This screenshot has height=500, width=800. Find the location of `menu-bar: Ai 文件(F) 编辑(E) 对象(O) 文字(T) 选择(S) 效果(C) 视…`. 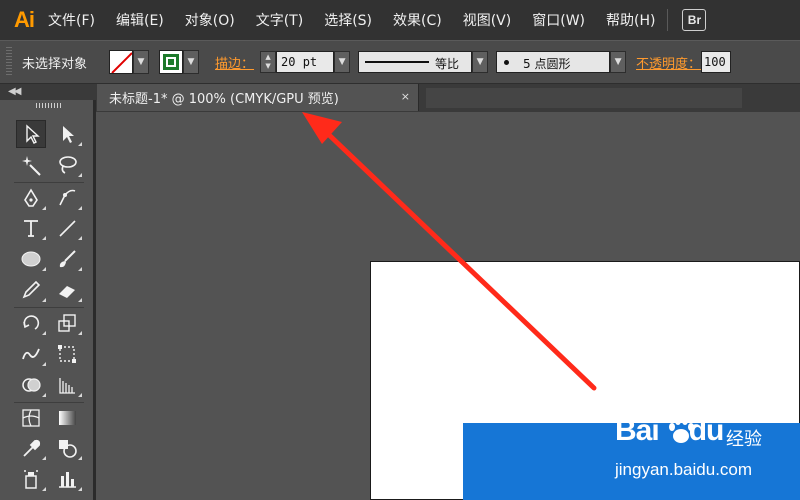

menu-bar: Ai 文件(F) 编辑(E) 对象(O) 文字(T) 选择(S) 效果(C) 视… is located at coordinates (400, 20).